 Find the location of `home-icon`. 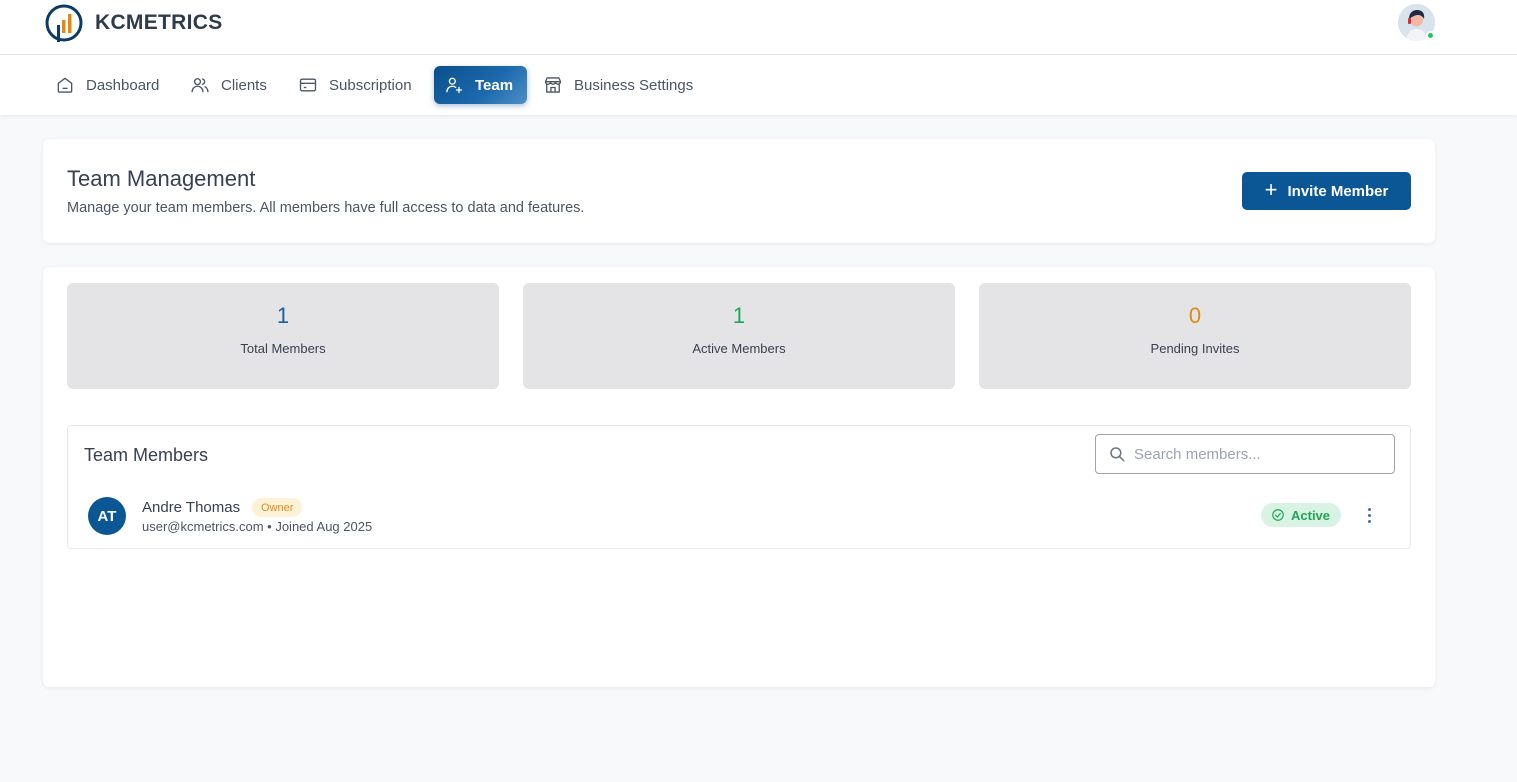

home-icon is located at coordinates (65, 85).